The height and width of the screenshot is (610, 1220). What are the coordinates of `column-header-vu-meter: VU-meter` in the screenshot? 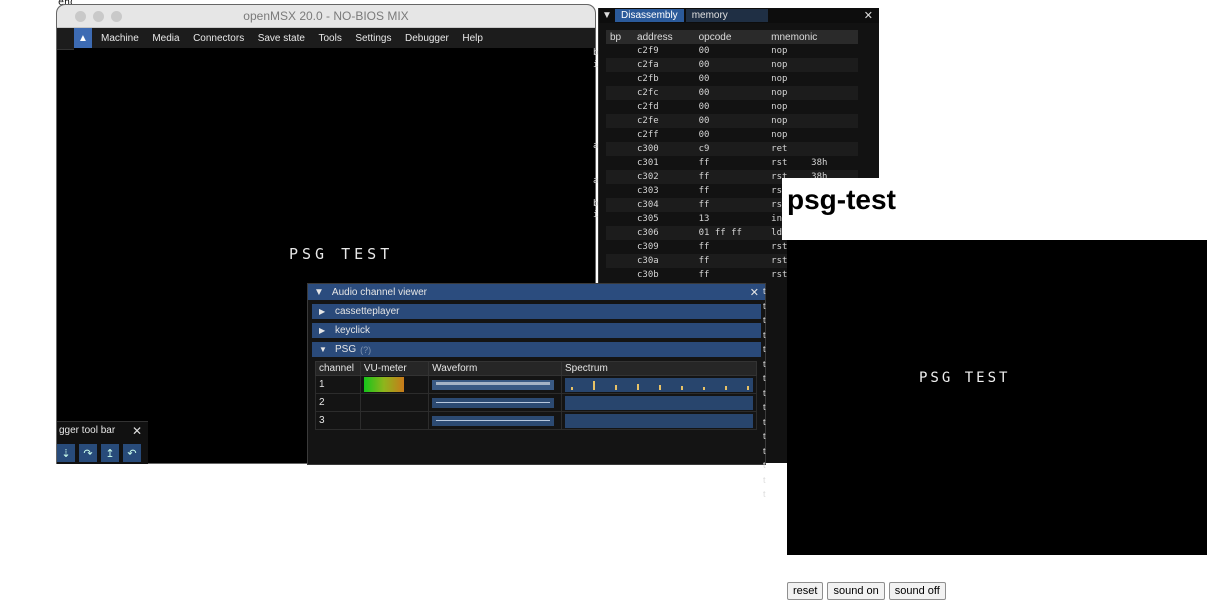 It's located at (394, 368).